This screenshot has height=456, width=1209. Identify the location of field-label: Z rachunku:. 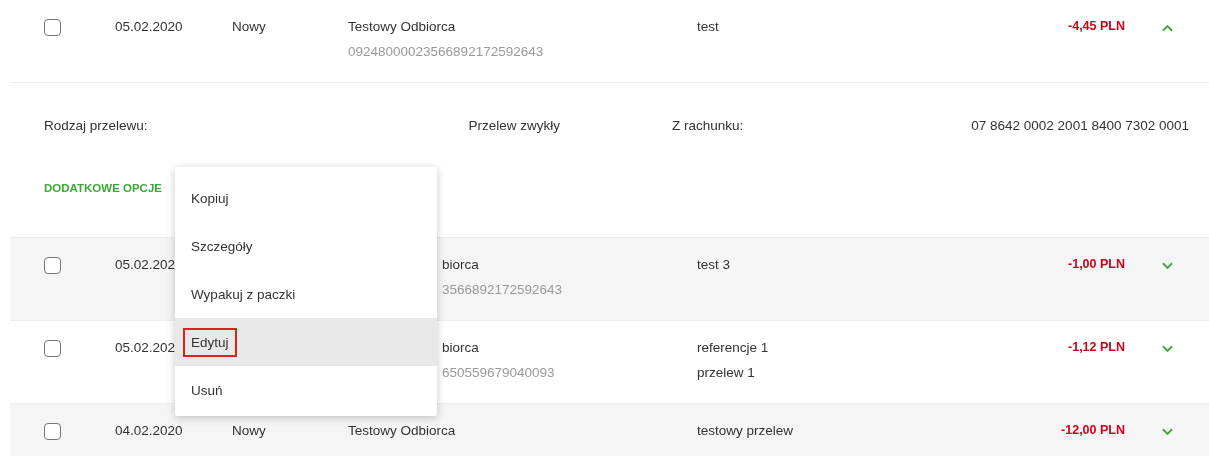
(708, 125).